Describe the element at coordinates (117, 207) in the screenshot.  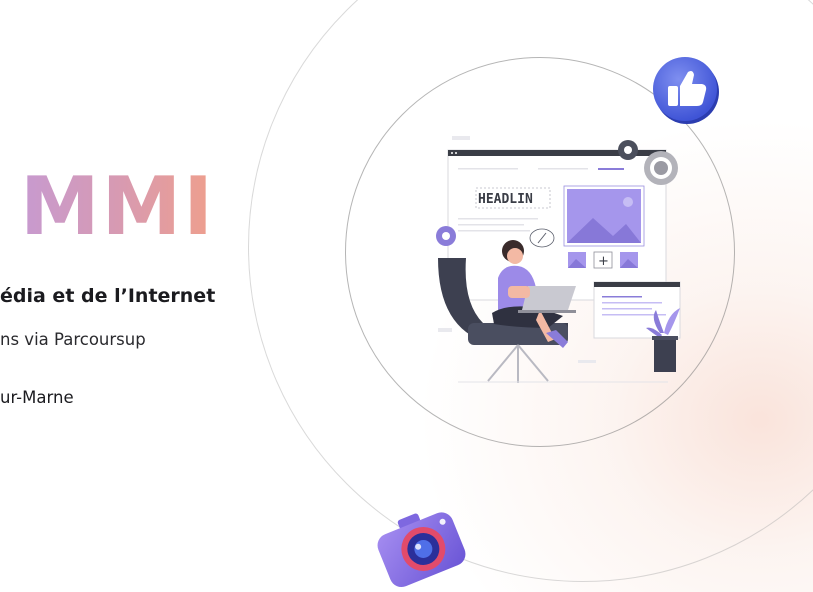
I see `hero-title: MMI` at that location.